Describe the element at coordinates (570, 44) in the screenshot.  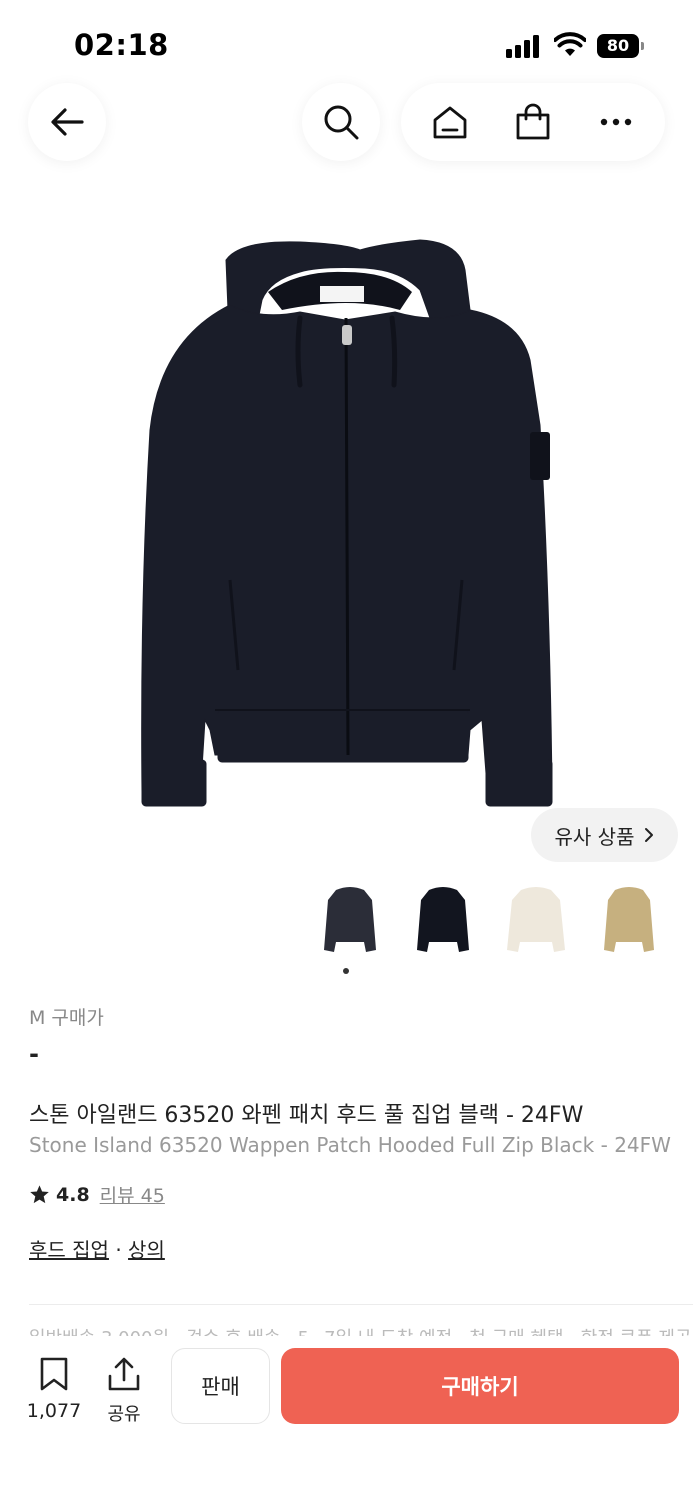
I see `wifi-icon` at that location.